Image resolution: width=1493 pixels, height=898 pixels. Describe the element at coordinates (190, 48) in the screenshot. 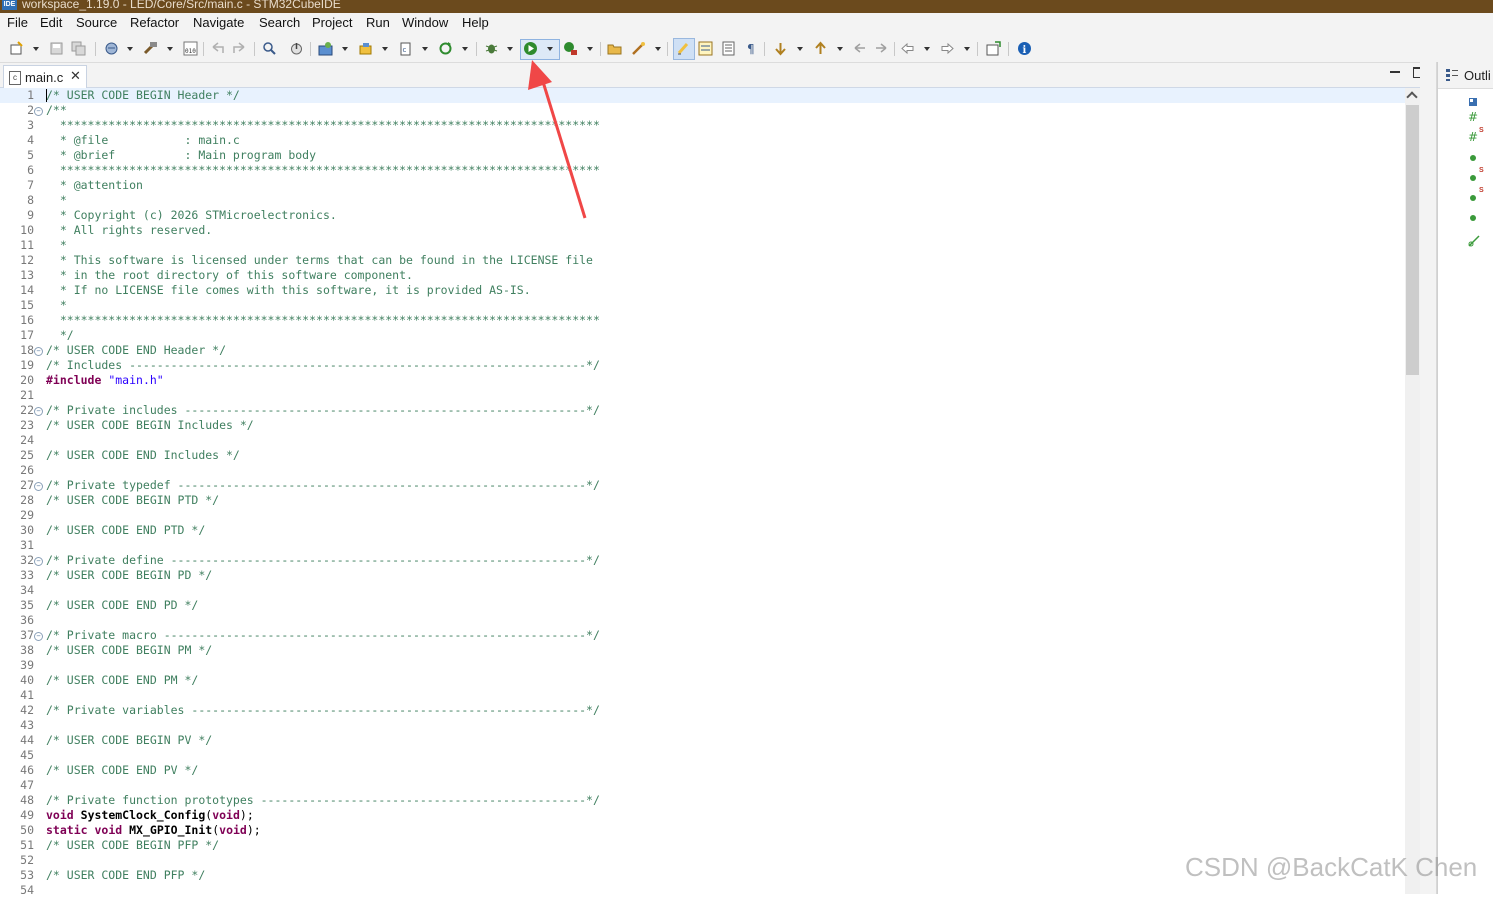

I see `binary-icon: 010` at that location.